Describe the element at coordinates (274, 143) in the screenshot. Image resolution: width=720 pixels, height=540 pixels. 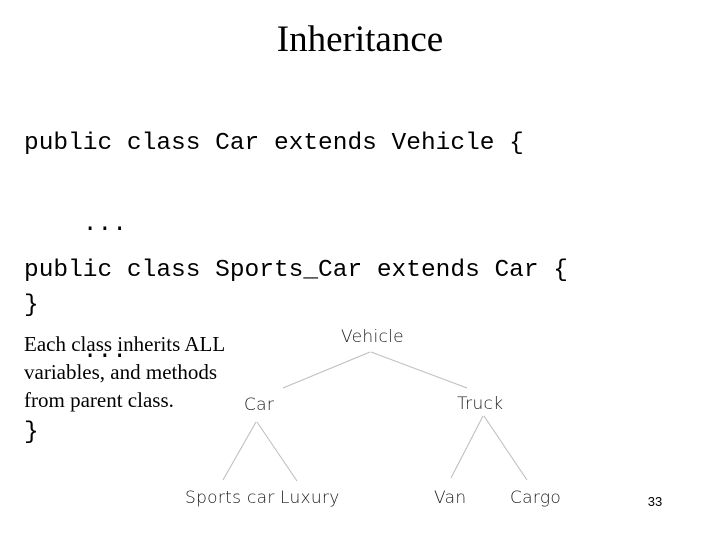
I see `code-line: public class Car extends Vehicle {` at that location.